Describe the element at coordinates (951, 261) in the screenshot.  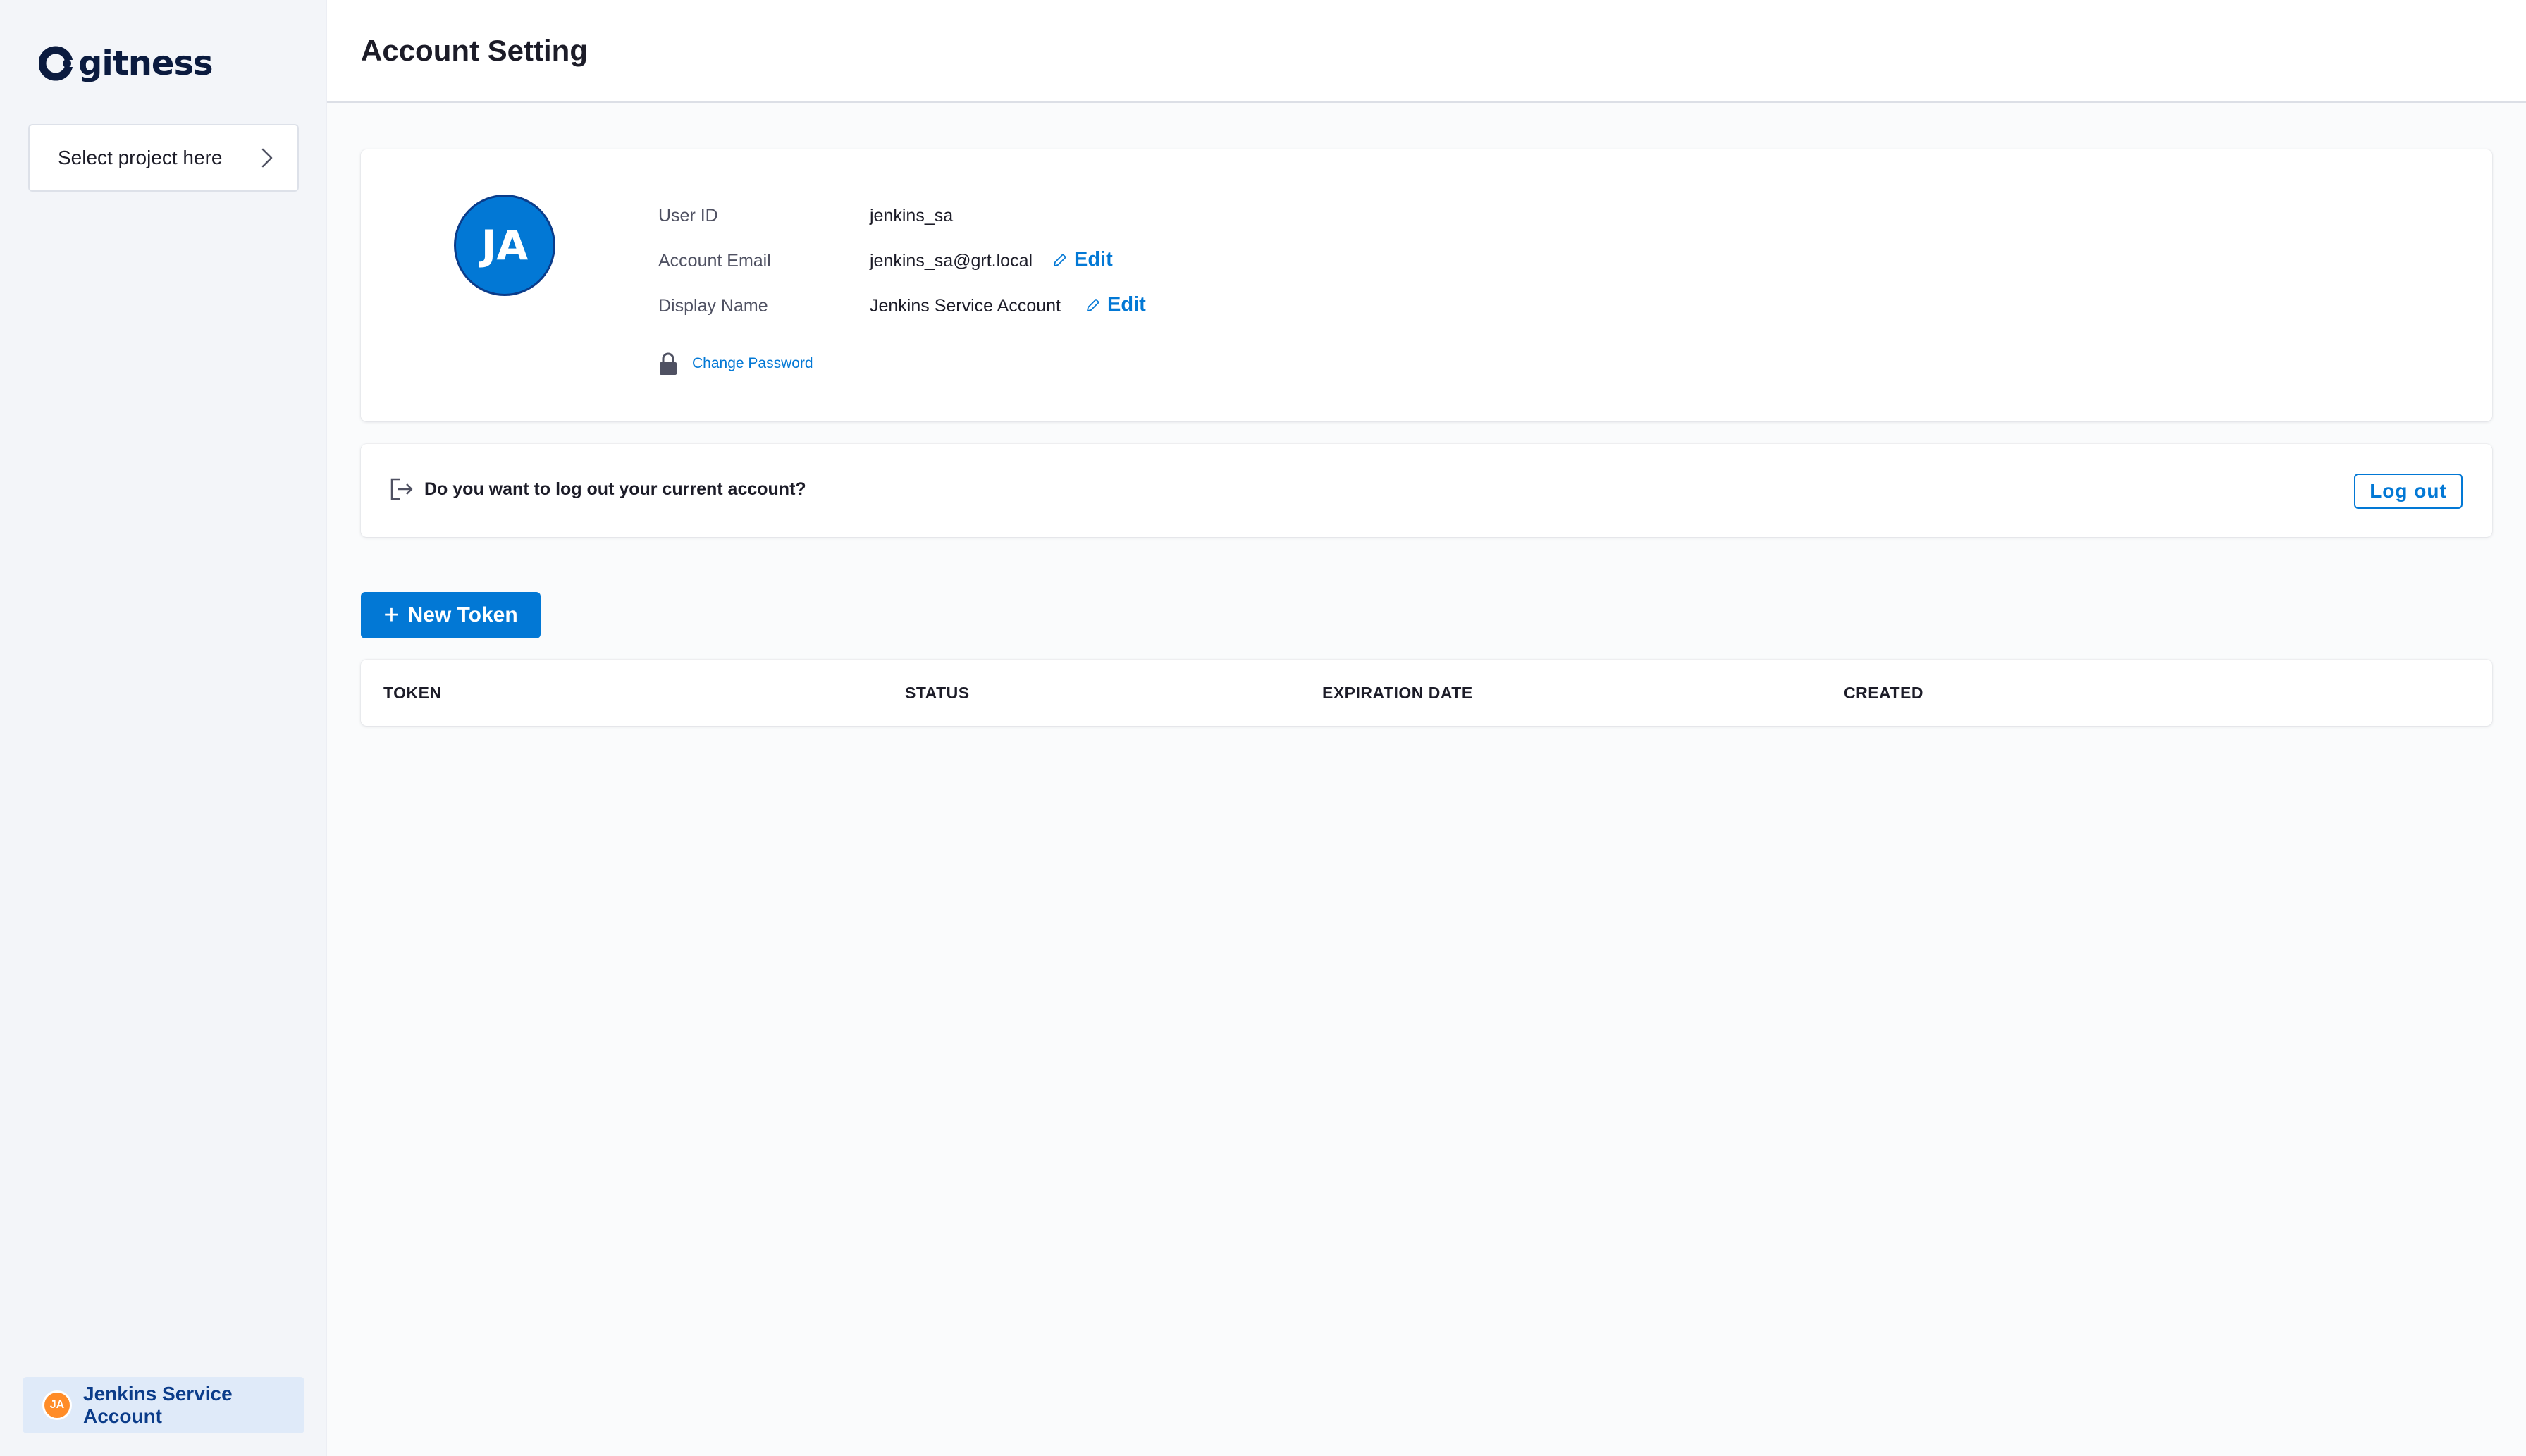
I see `account-email-value: jenkins_sa@grt.local` at that location.